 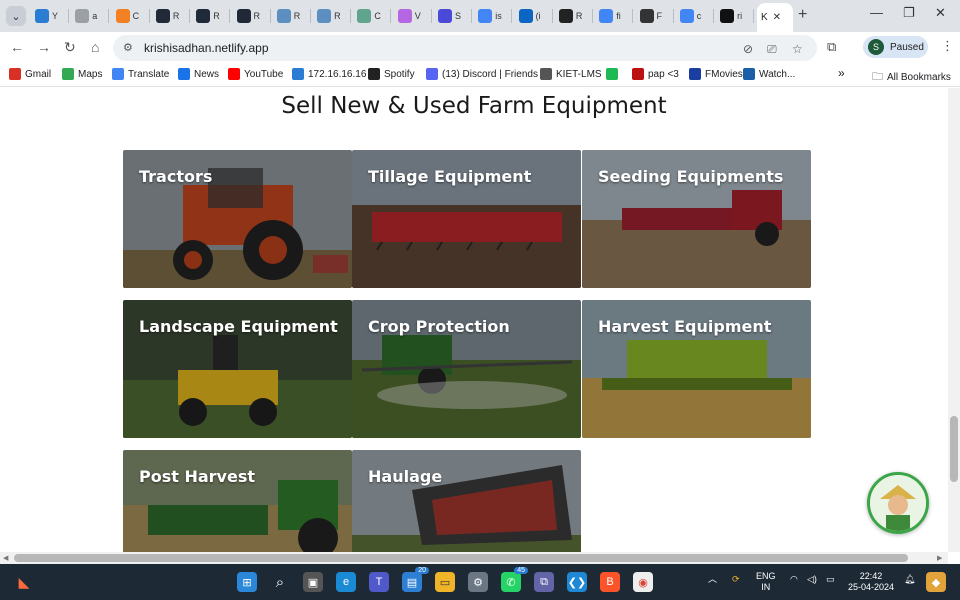 I want to click on url-text: krishisadhan.netlify.app, so click(x=206, y=48).